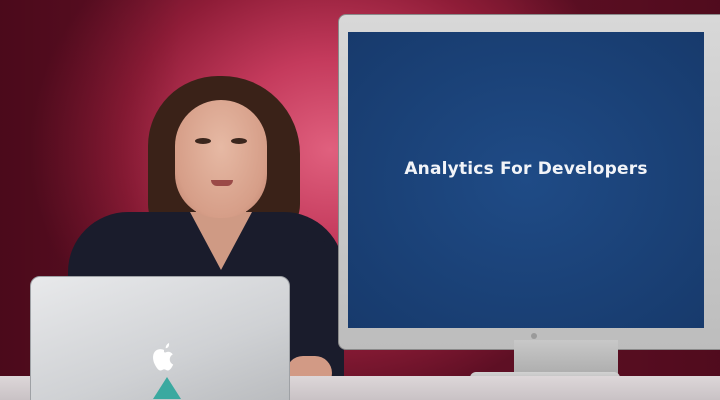 This screenshot has width=720, height=400. I want to click on monitor-logo-icon, so click(534, 336).